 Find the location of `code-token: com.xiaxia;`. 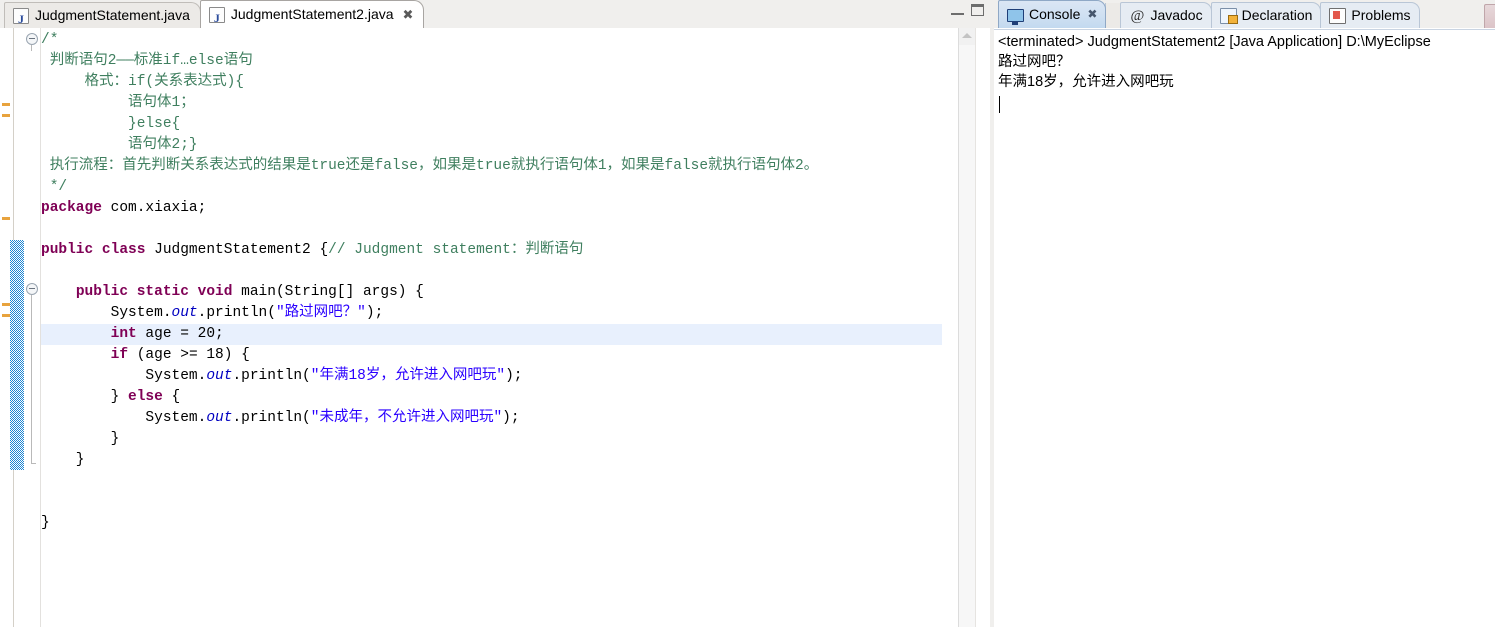

code-token: com.xiaxia; is located at coordinates (154, 208).